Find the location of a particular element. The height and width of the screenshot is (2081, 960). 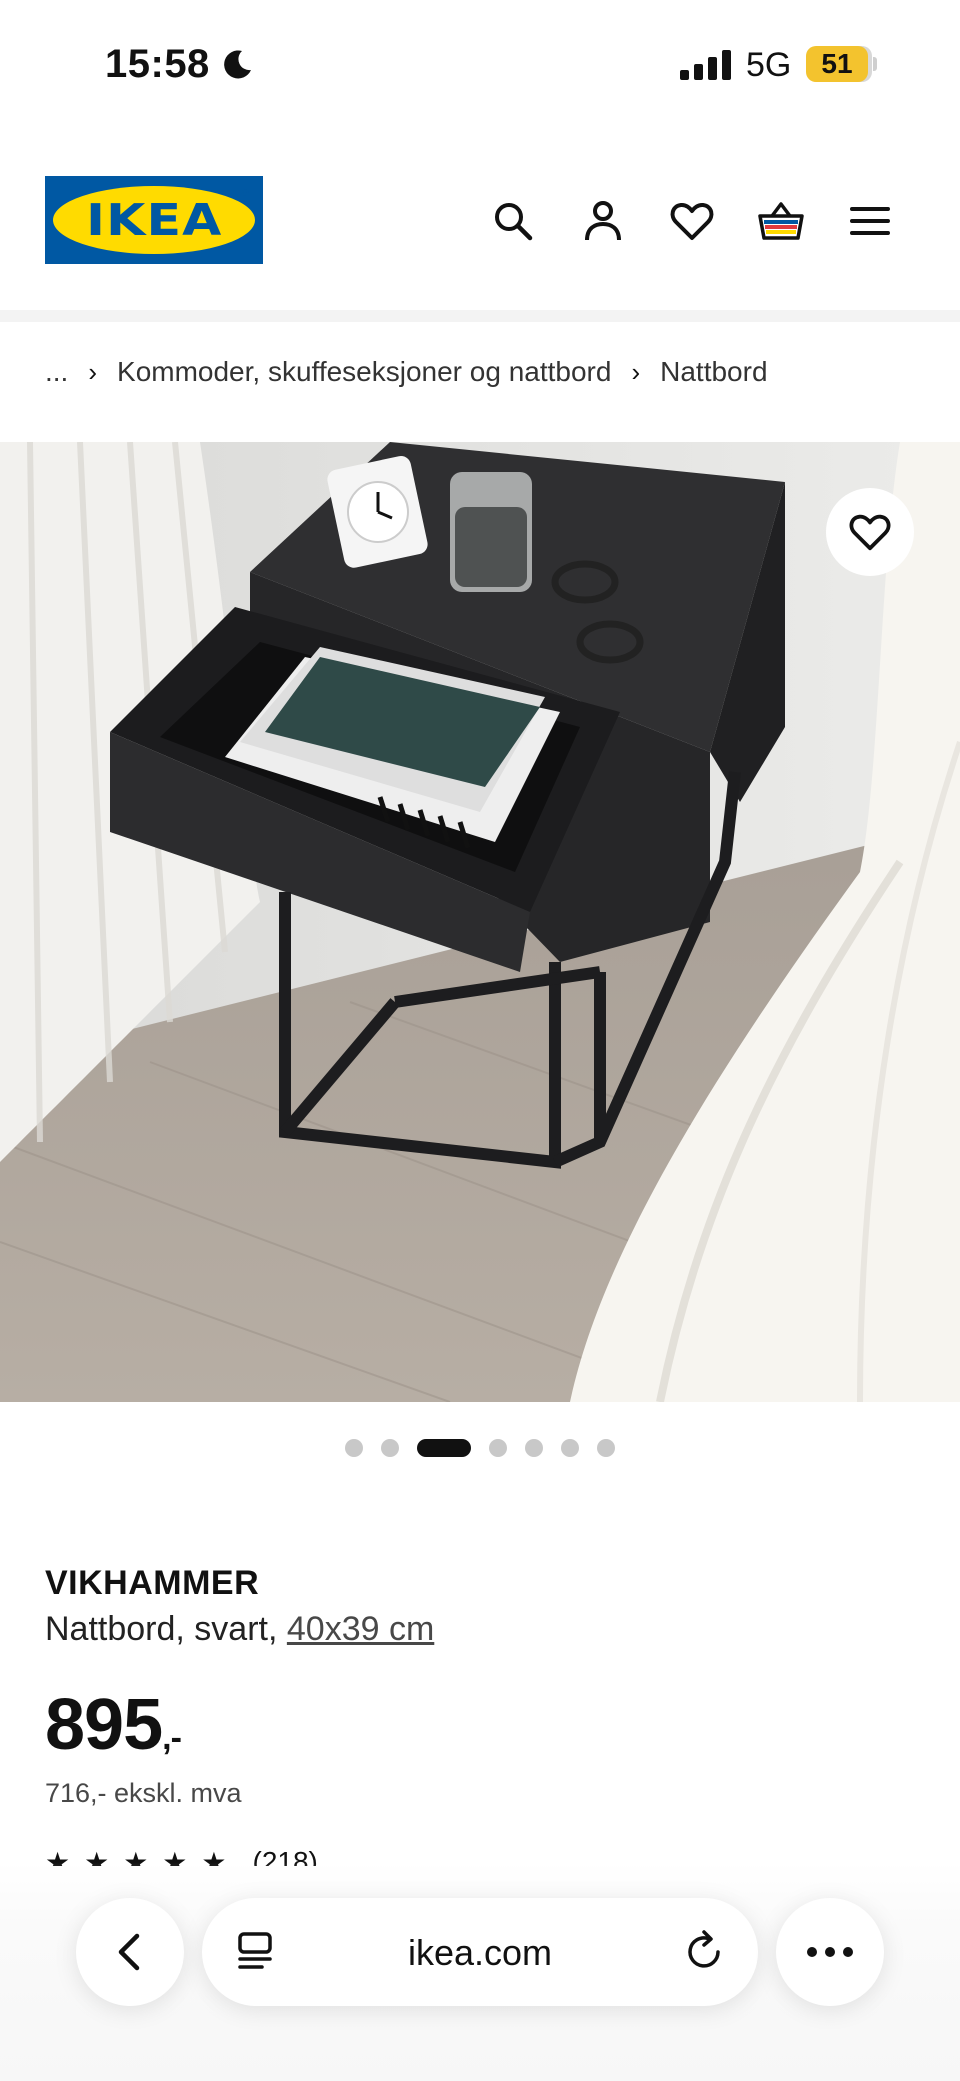

search-icon is located at coordinates (513, 221).